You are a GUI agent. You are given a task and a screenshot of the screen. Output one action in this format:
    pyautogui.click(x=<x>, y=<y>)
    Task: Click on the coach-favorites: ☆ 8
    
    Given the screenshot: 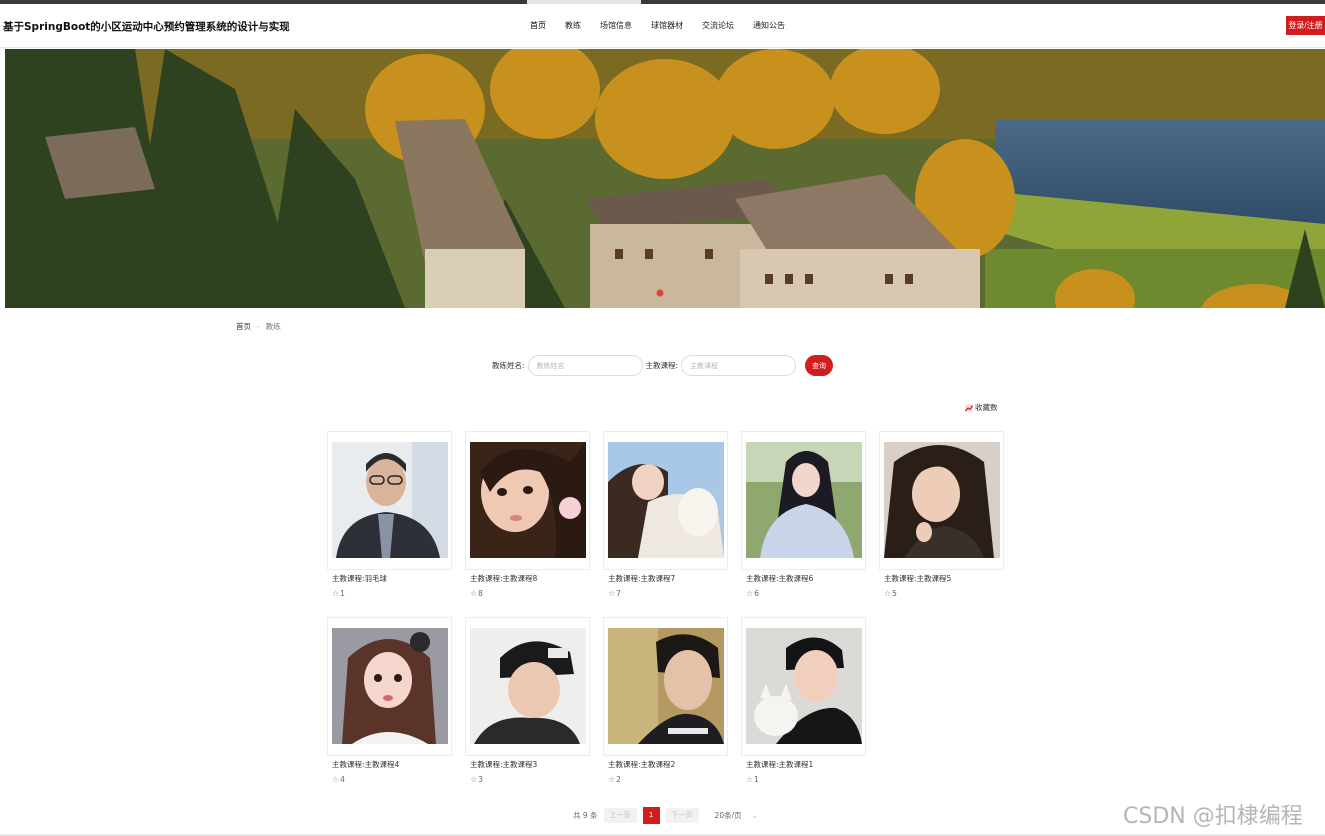 What is the action you would take?
    pyautogui.click(x=527, y=593)
    